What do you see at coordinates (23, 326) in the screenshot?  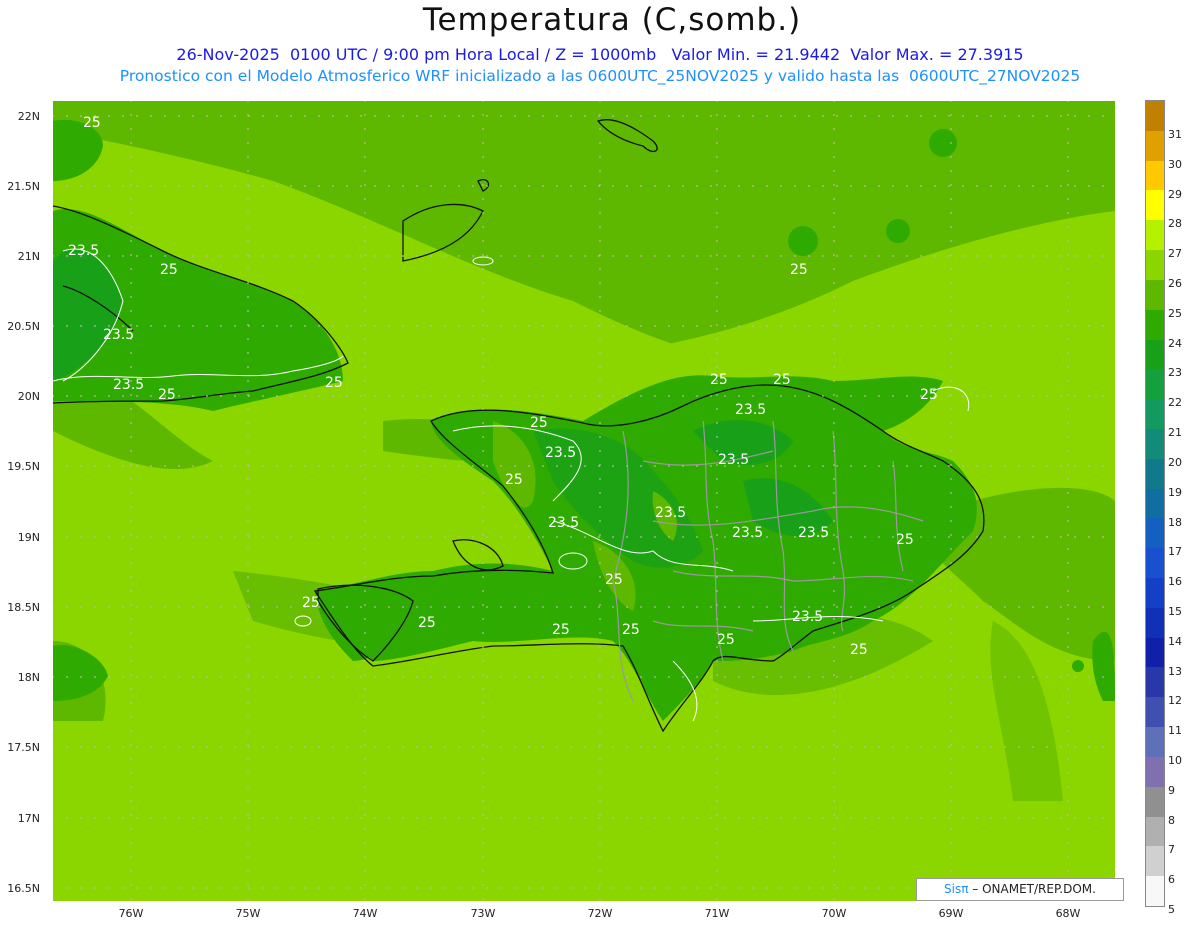 I see `lat-label: 20.5N` at bounding box center [23, 326].